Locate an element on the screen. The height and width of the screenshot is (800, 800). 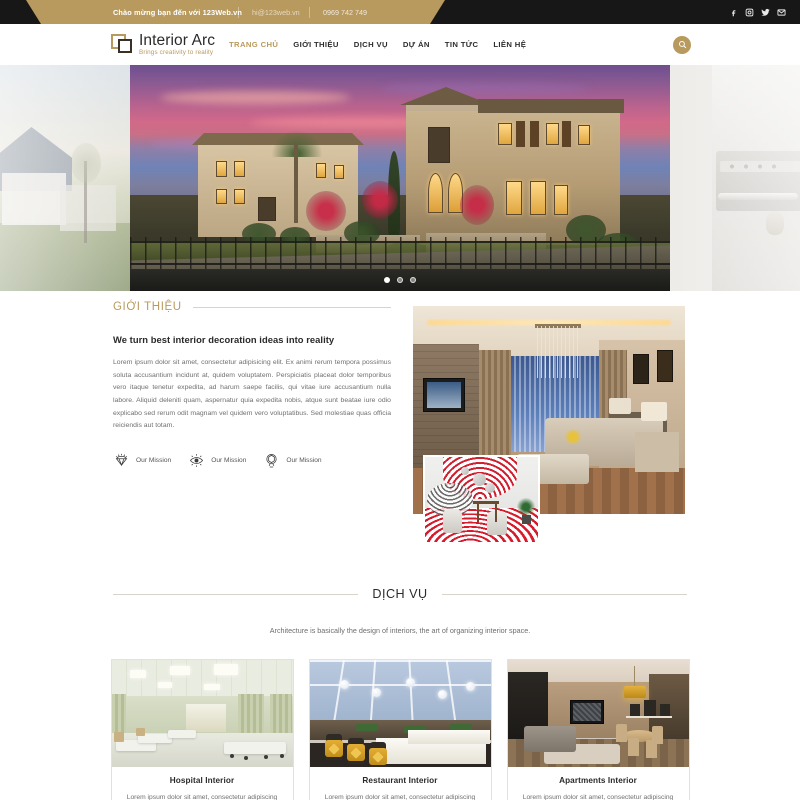
service-card-title: Apartments Interior is located at coordinates (598, 780).